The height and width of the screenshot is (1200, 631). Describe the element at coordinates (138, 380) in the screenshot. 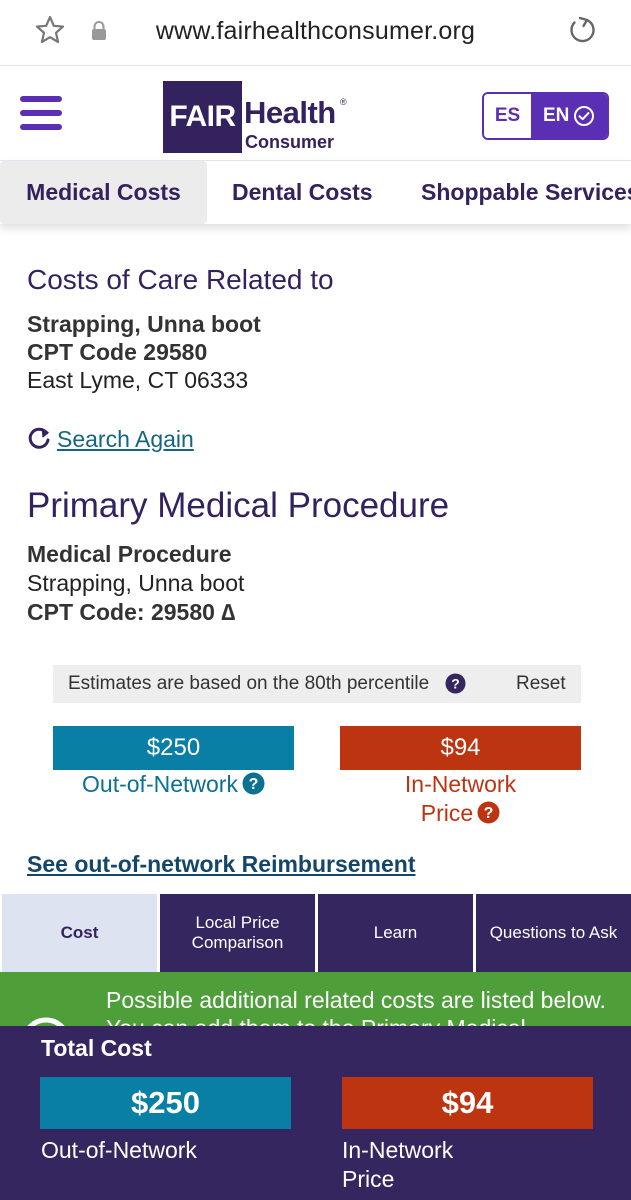

I see `location: East Lyme, CT 06333` at that location.